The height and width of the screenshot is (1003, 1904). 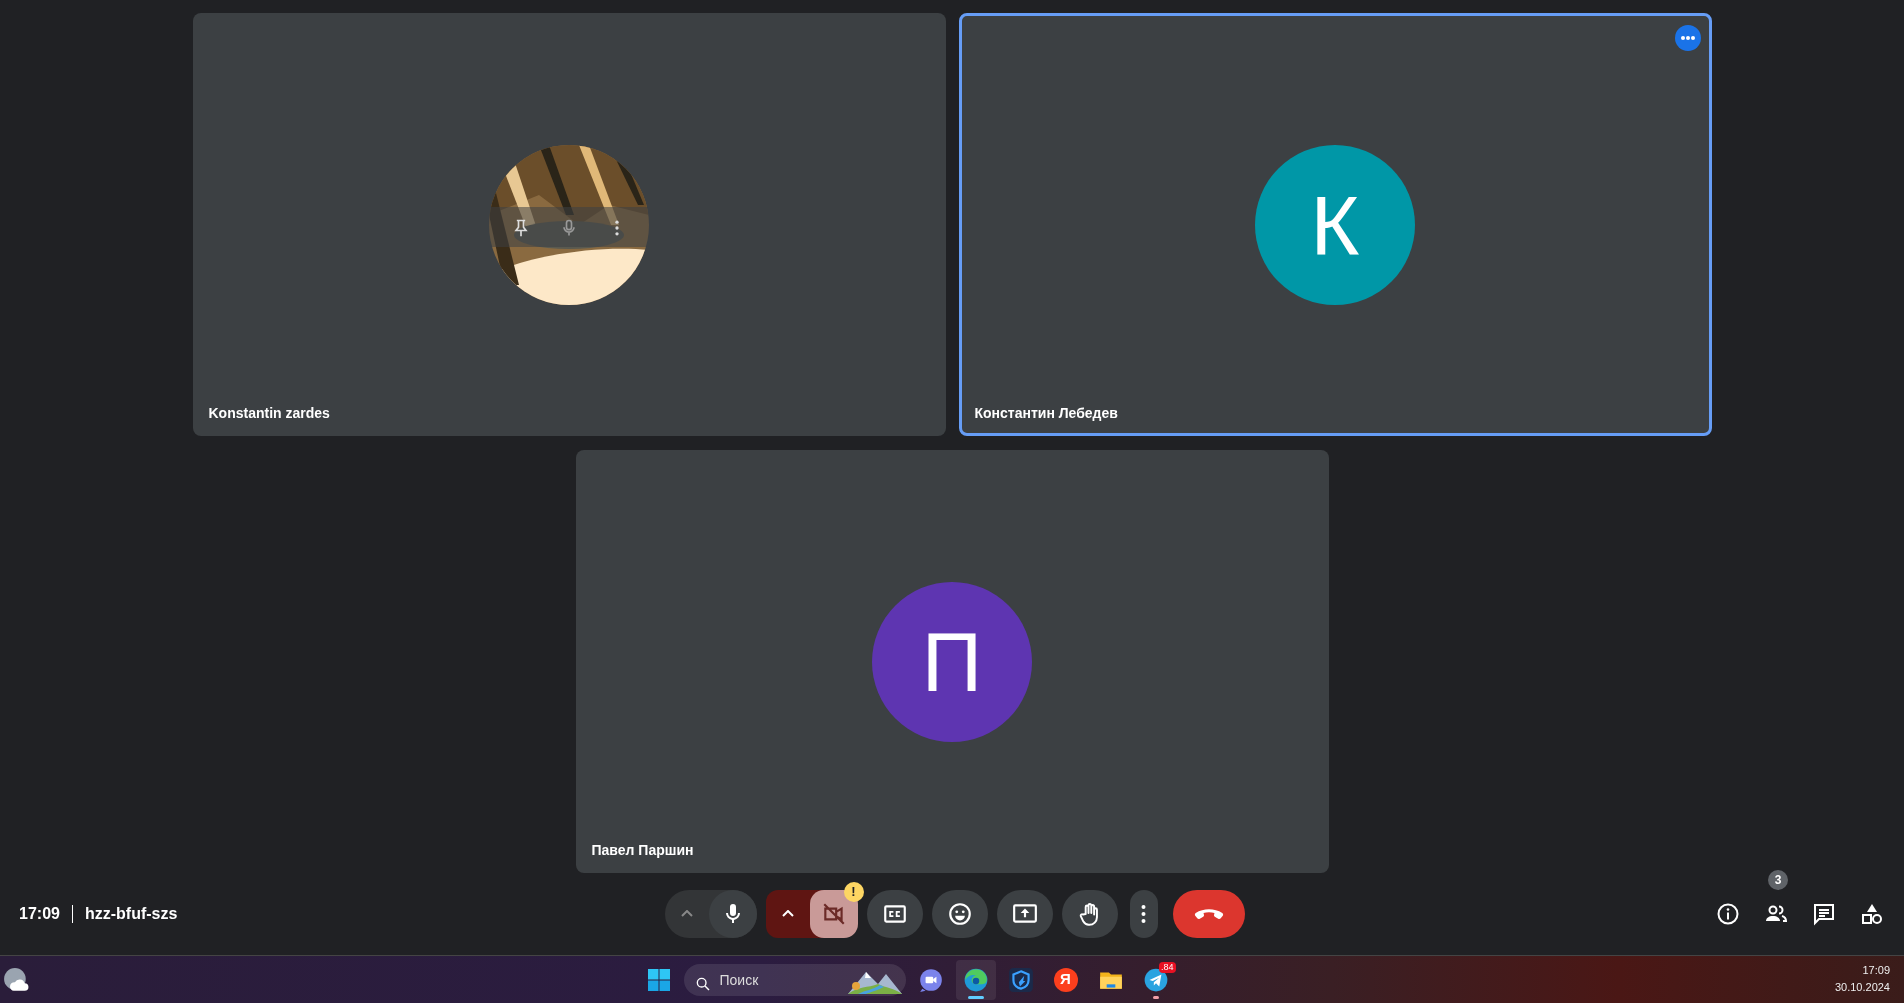 What do you see at coordinates (853, 891) in the screenshot?
I see `warning-badge: !` at bounding box center [853, 891].